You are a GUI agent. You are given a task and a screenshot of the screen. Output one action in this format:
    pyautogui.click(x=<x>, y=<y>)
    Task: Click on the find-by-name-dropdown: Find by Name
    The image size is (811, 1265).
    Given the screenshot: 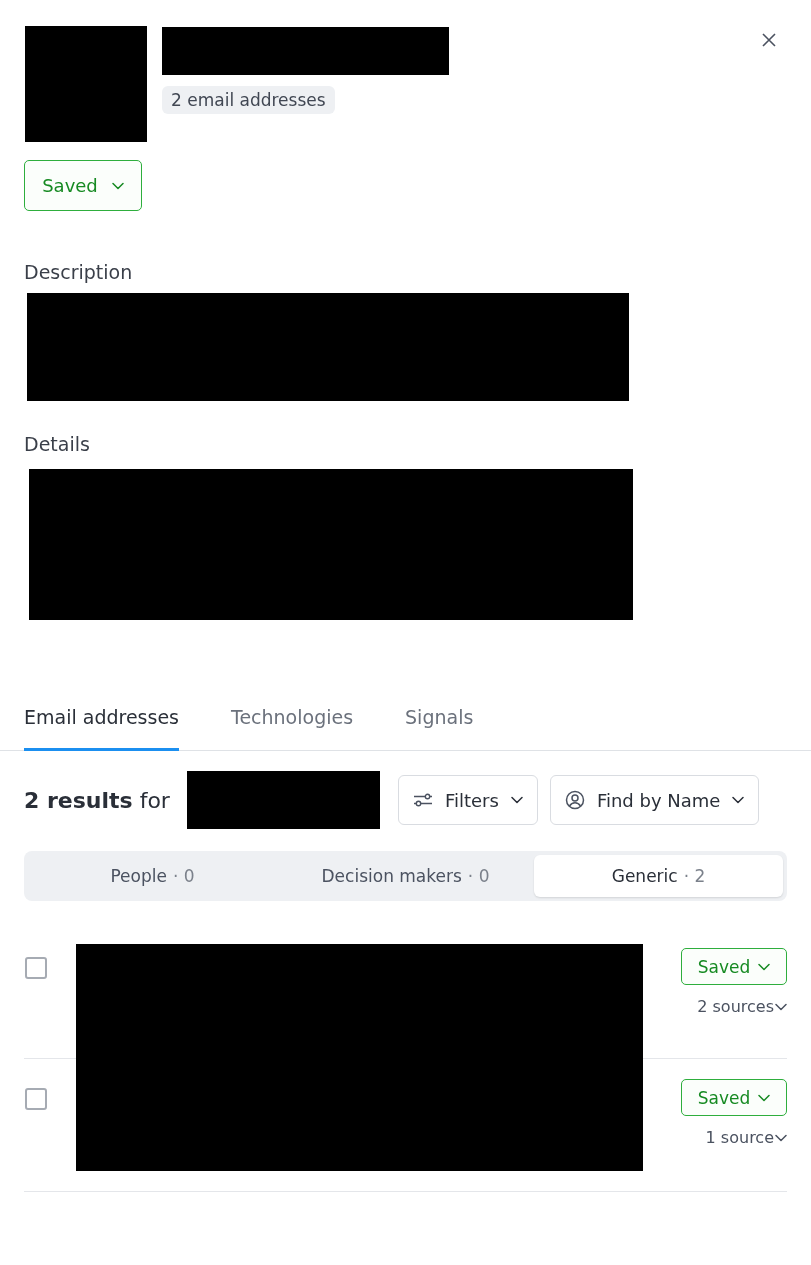 What is the action you would take?
    pyautogui.click(x=654, y=800)
    